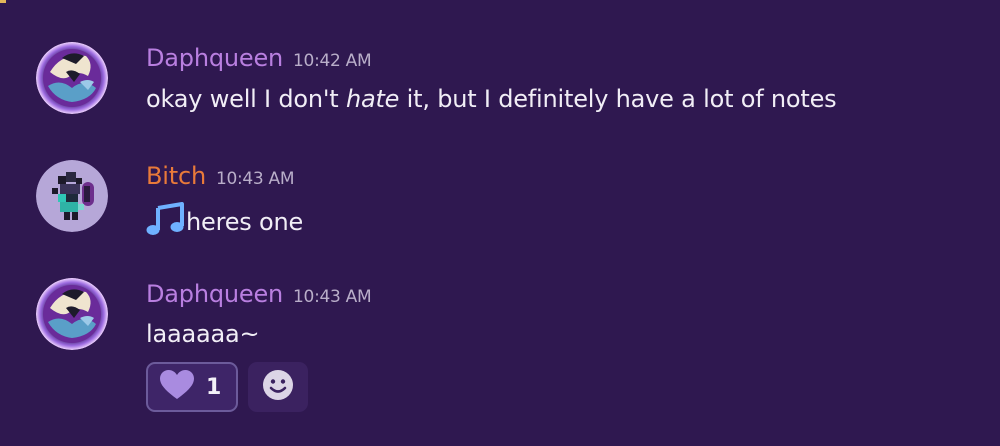  I want to click on smiley-icon, so click(278, 387).